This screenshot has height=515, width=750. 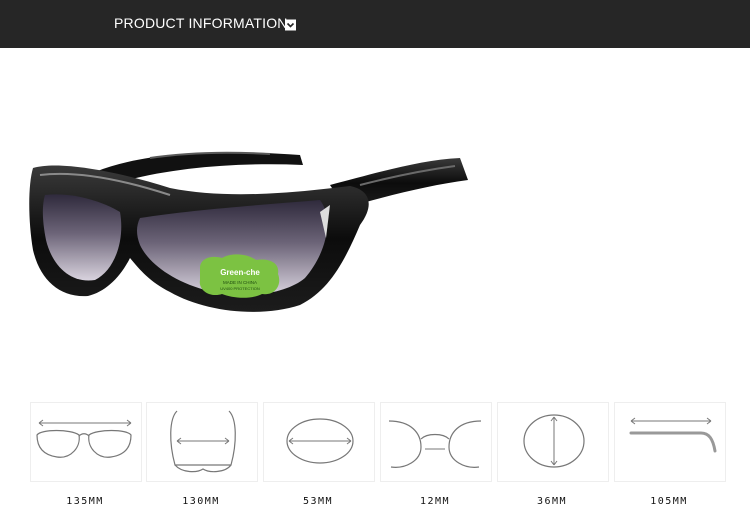 What do you see at coordinates (435, 501) in the screenshot?
I see `dimension-label: 12MM` at bounding box center [435, 501].